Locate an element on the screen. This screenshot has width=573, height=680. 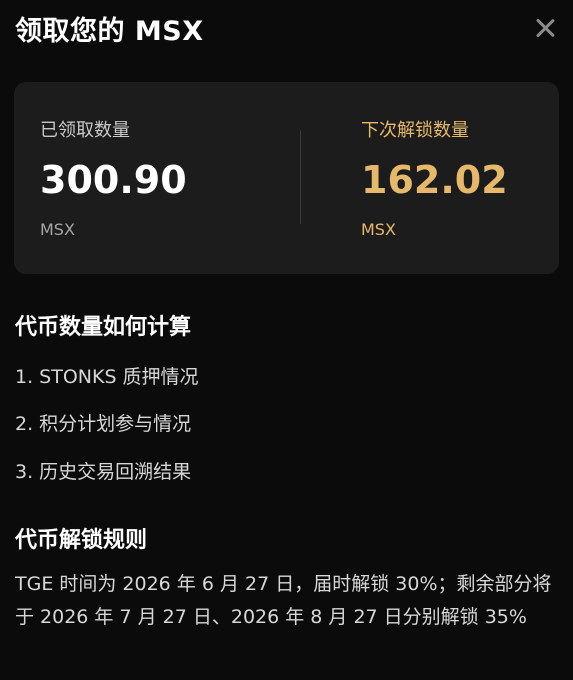
dialog-header: 领取您的 MSX is located at coordinates (286, 28).